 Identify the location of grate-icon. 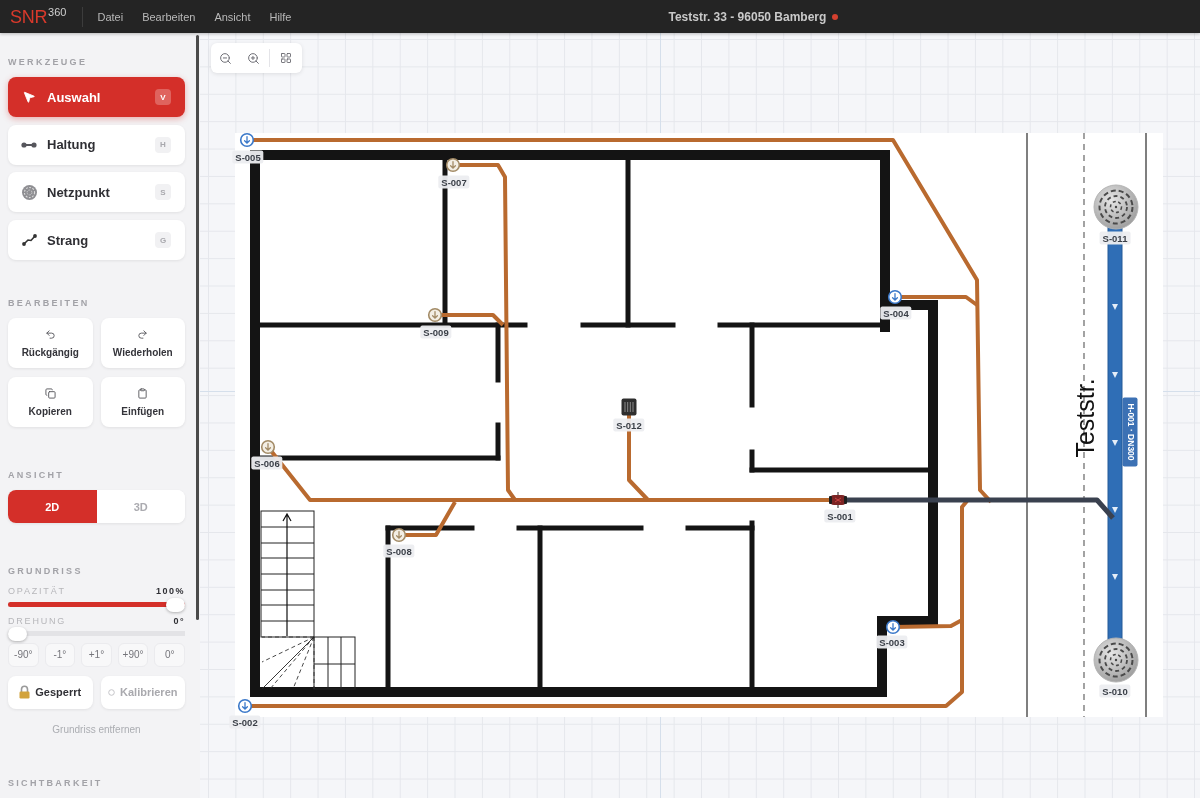
(629, 407).